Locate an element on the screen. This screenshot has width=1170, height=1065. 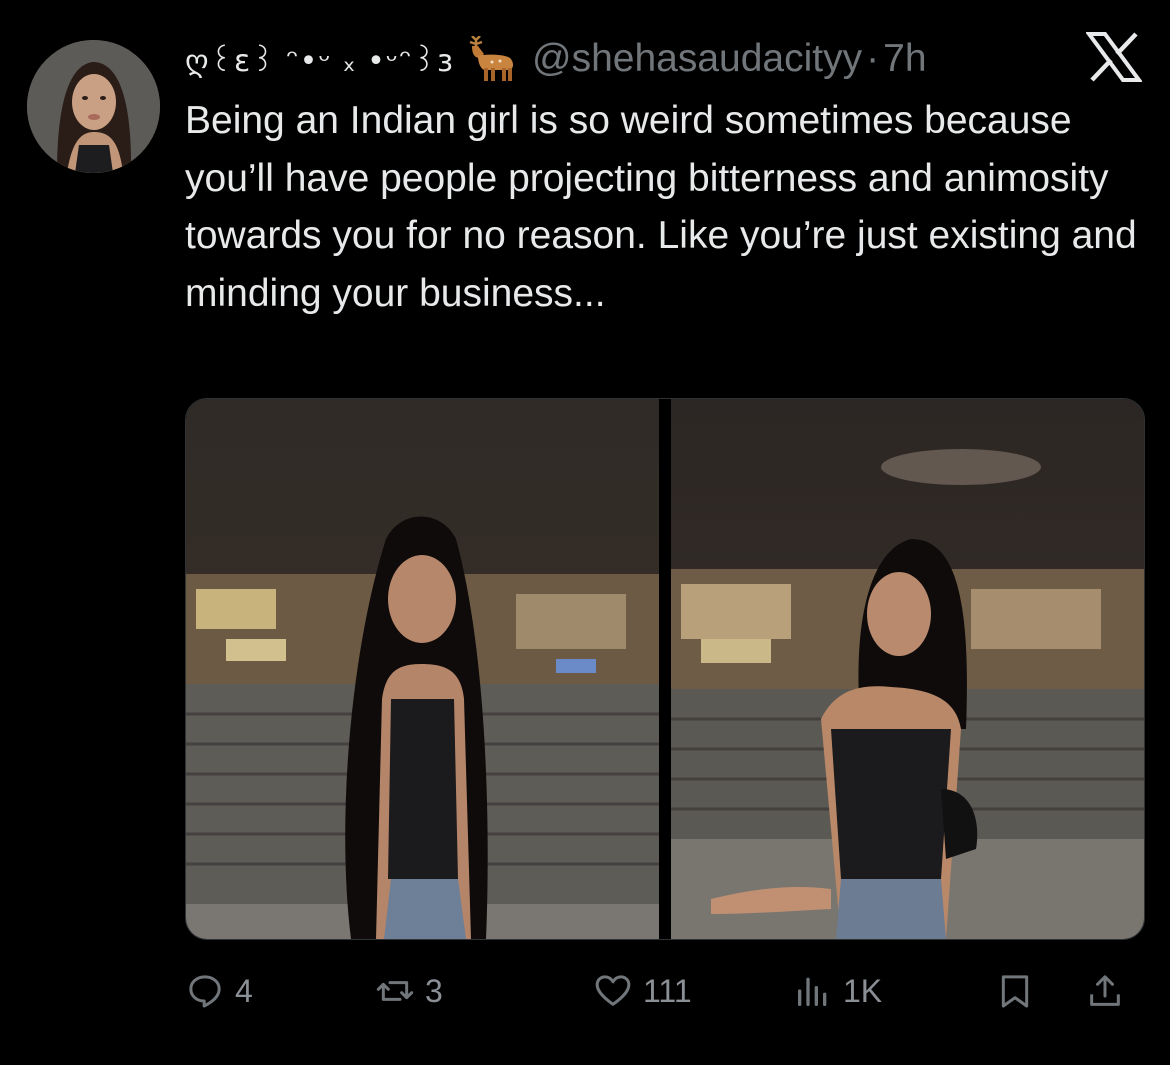
like-button: 111 is located at coordinates (642, 991).